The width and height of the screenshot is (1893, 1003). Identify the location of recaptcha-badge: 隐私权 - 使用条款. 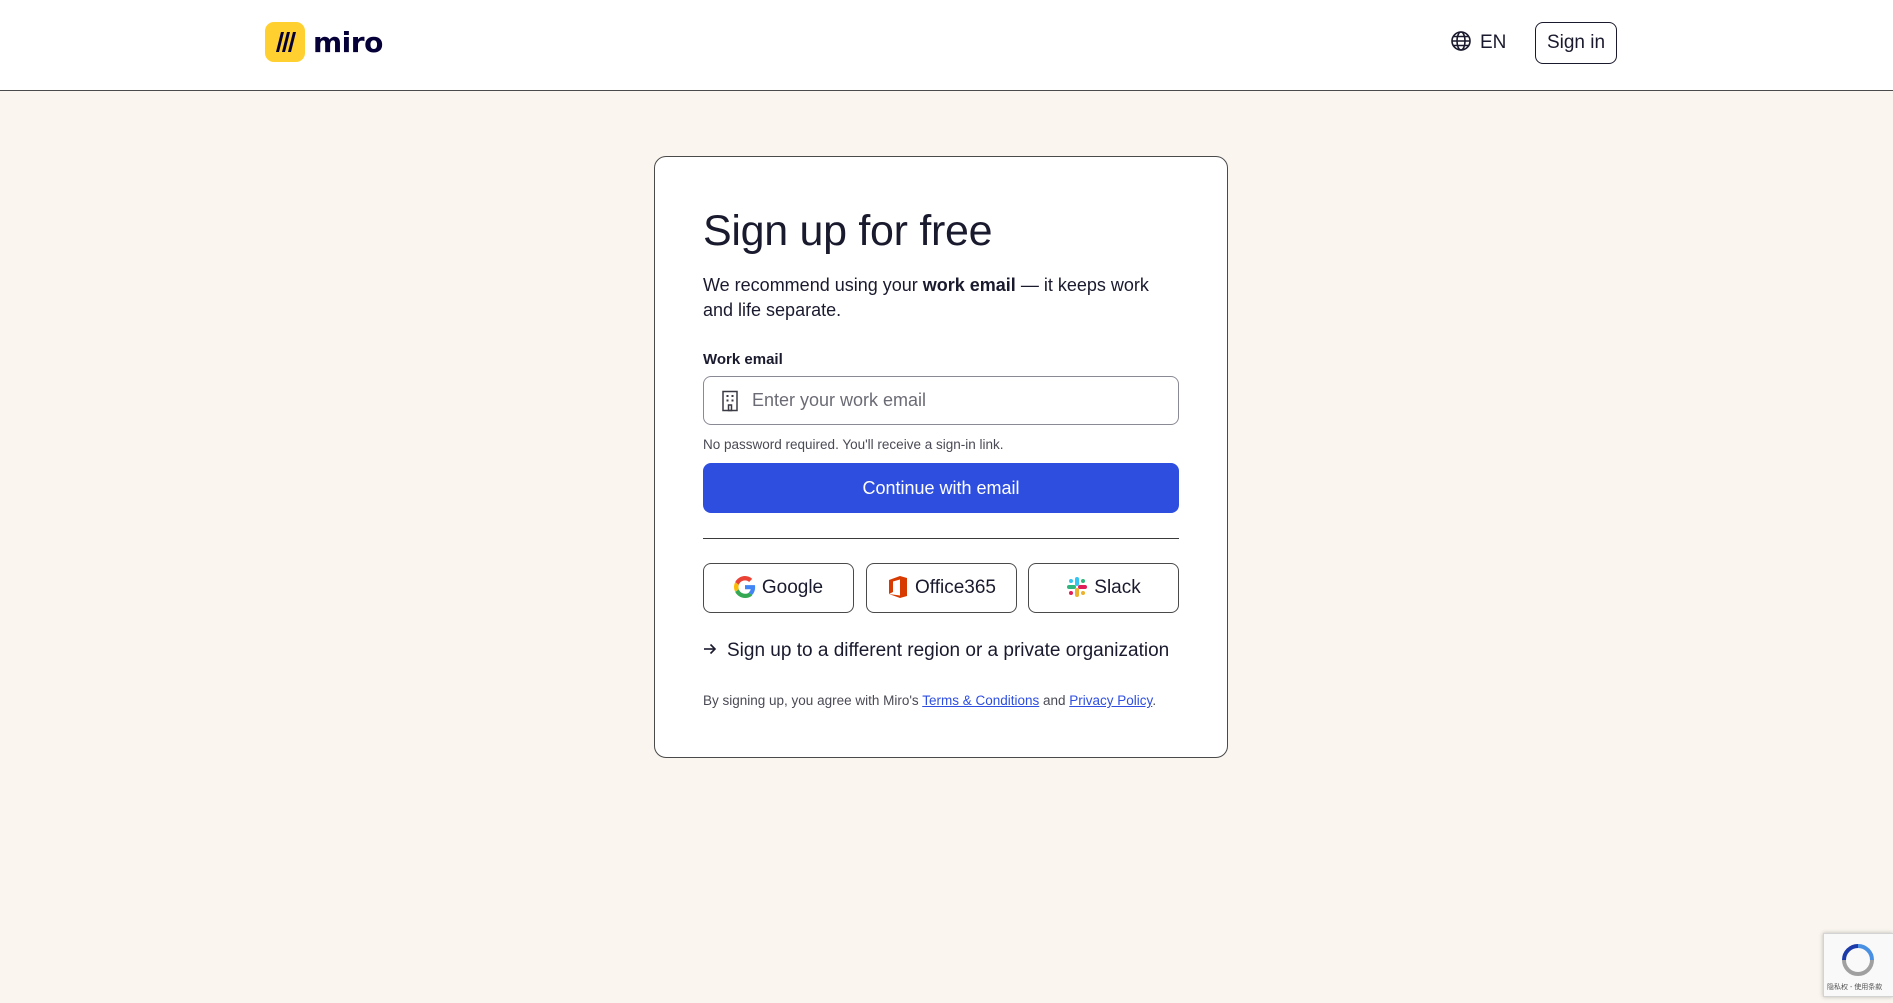
(1858, 965).